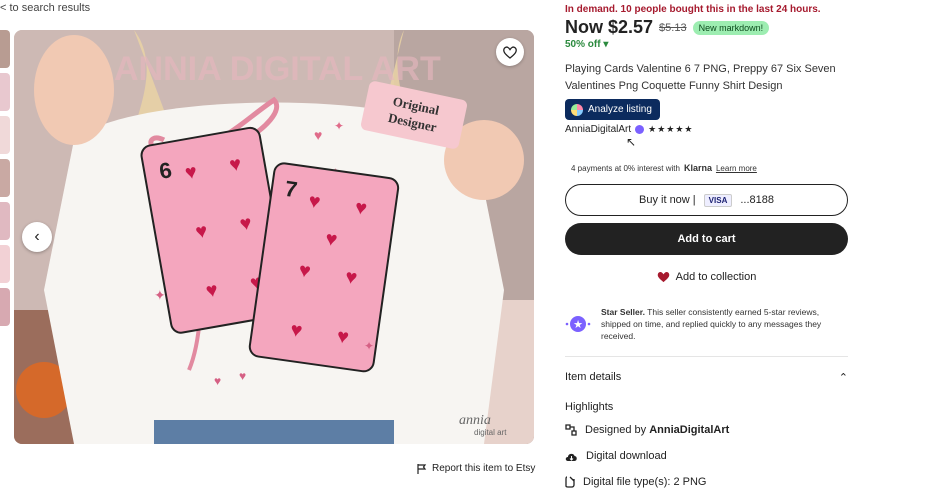 The image size is (949, 495). Describe the element at coordinates (663, 277) in the screenshot. I see `heart-filled-icon` at that location.